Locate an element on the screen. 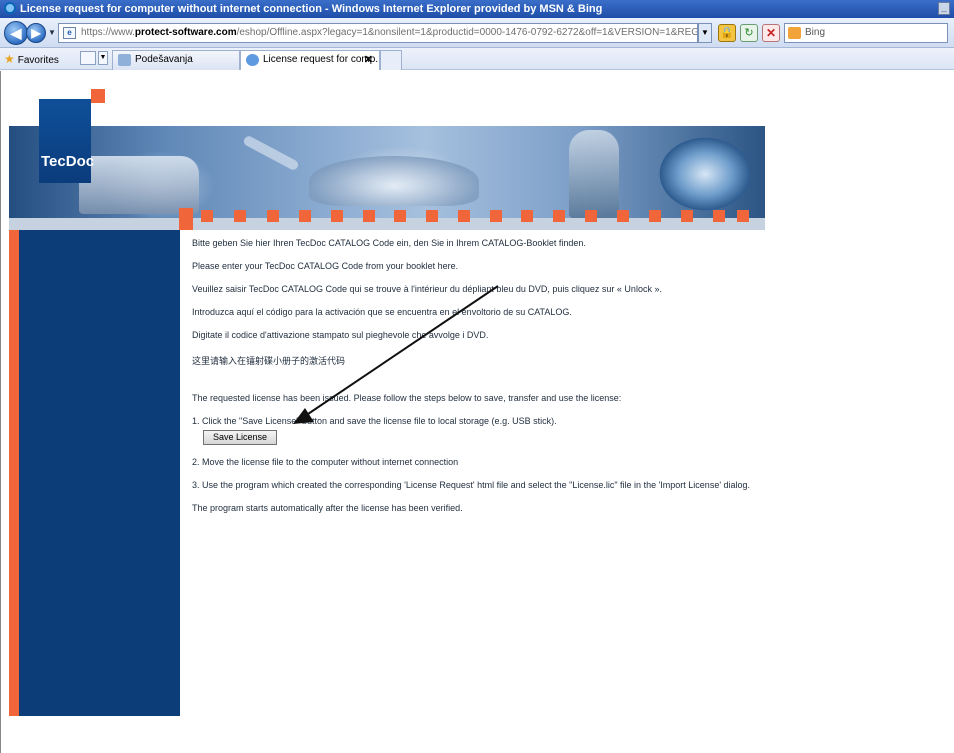 This screenshot has width=954, height=753. ie-icon is located at coordinates (10, 8).